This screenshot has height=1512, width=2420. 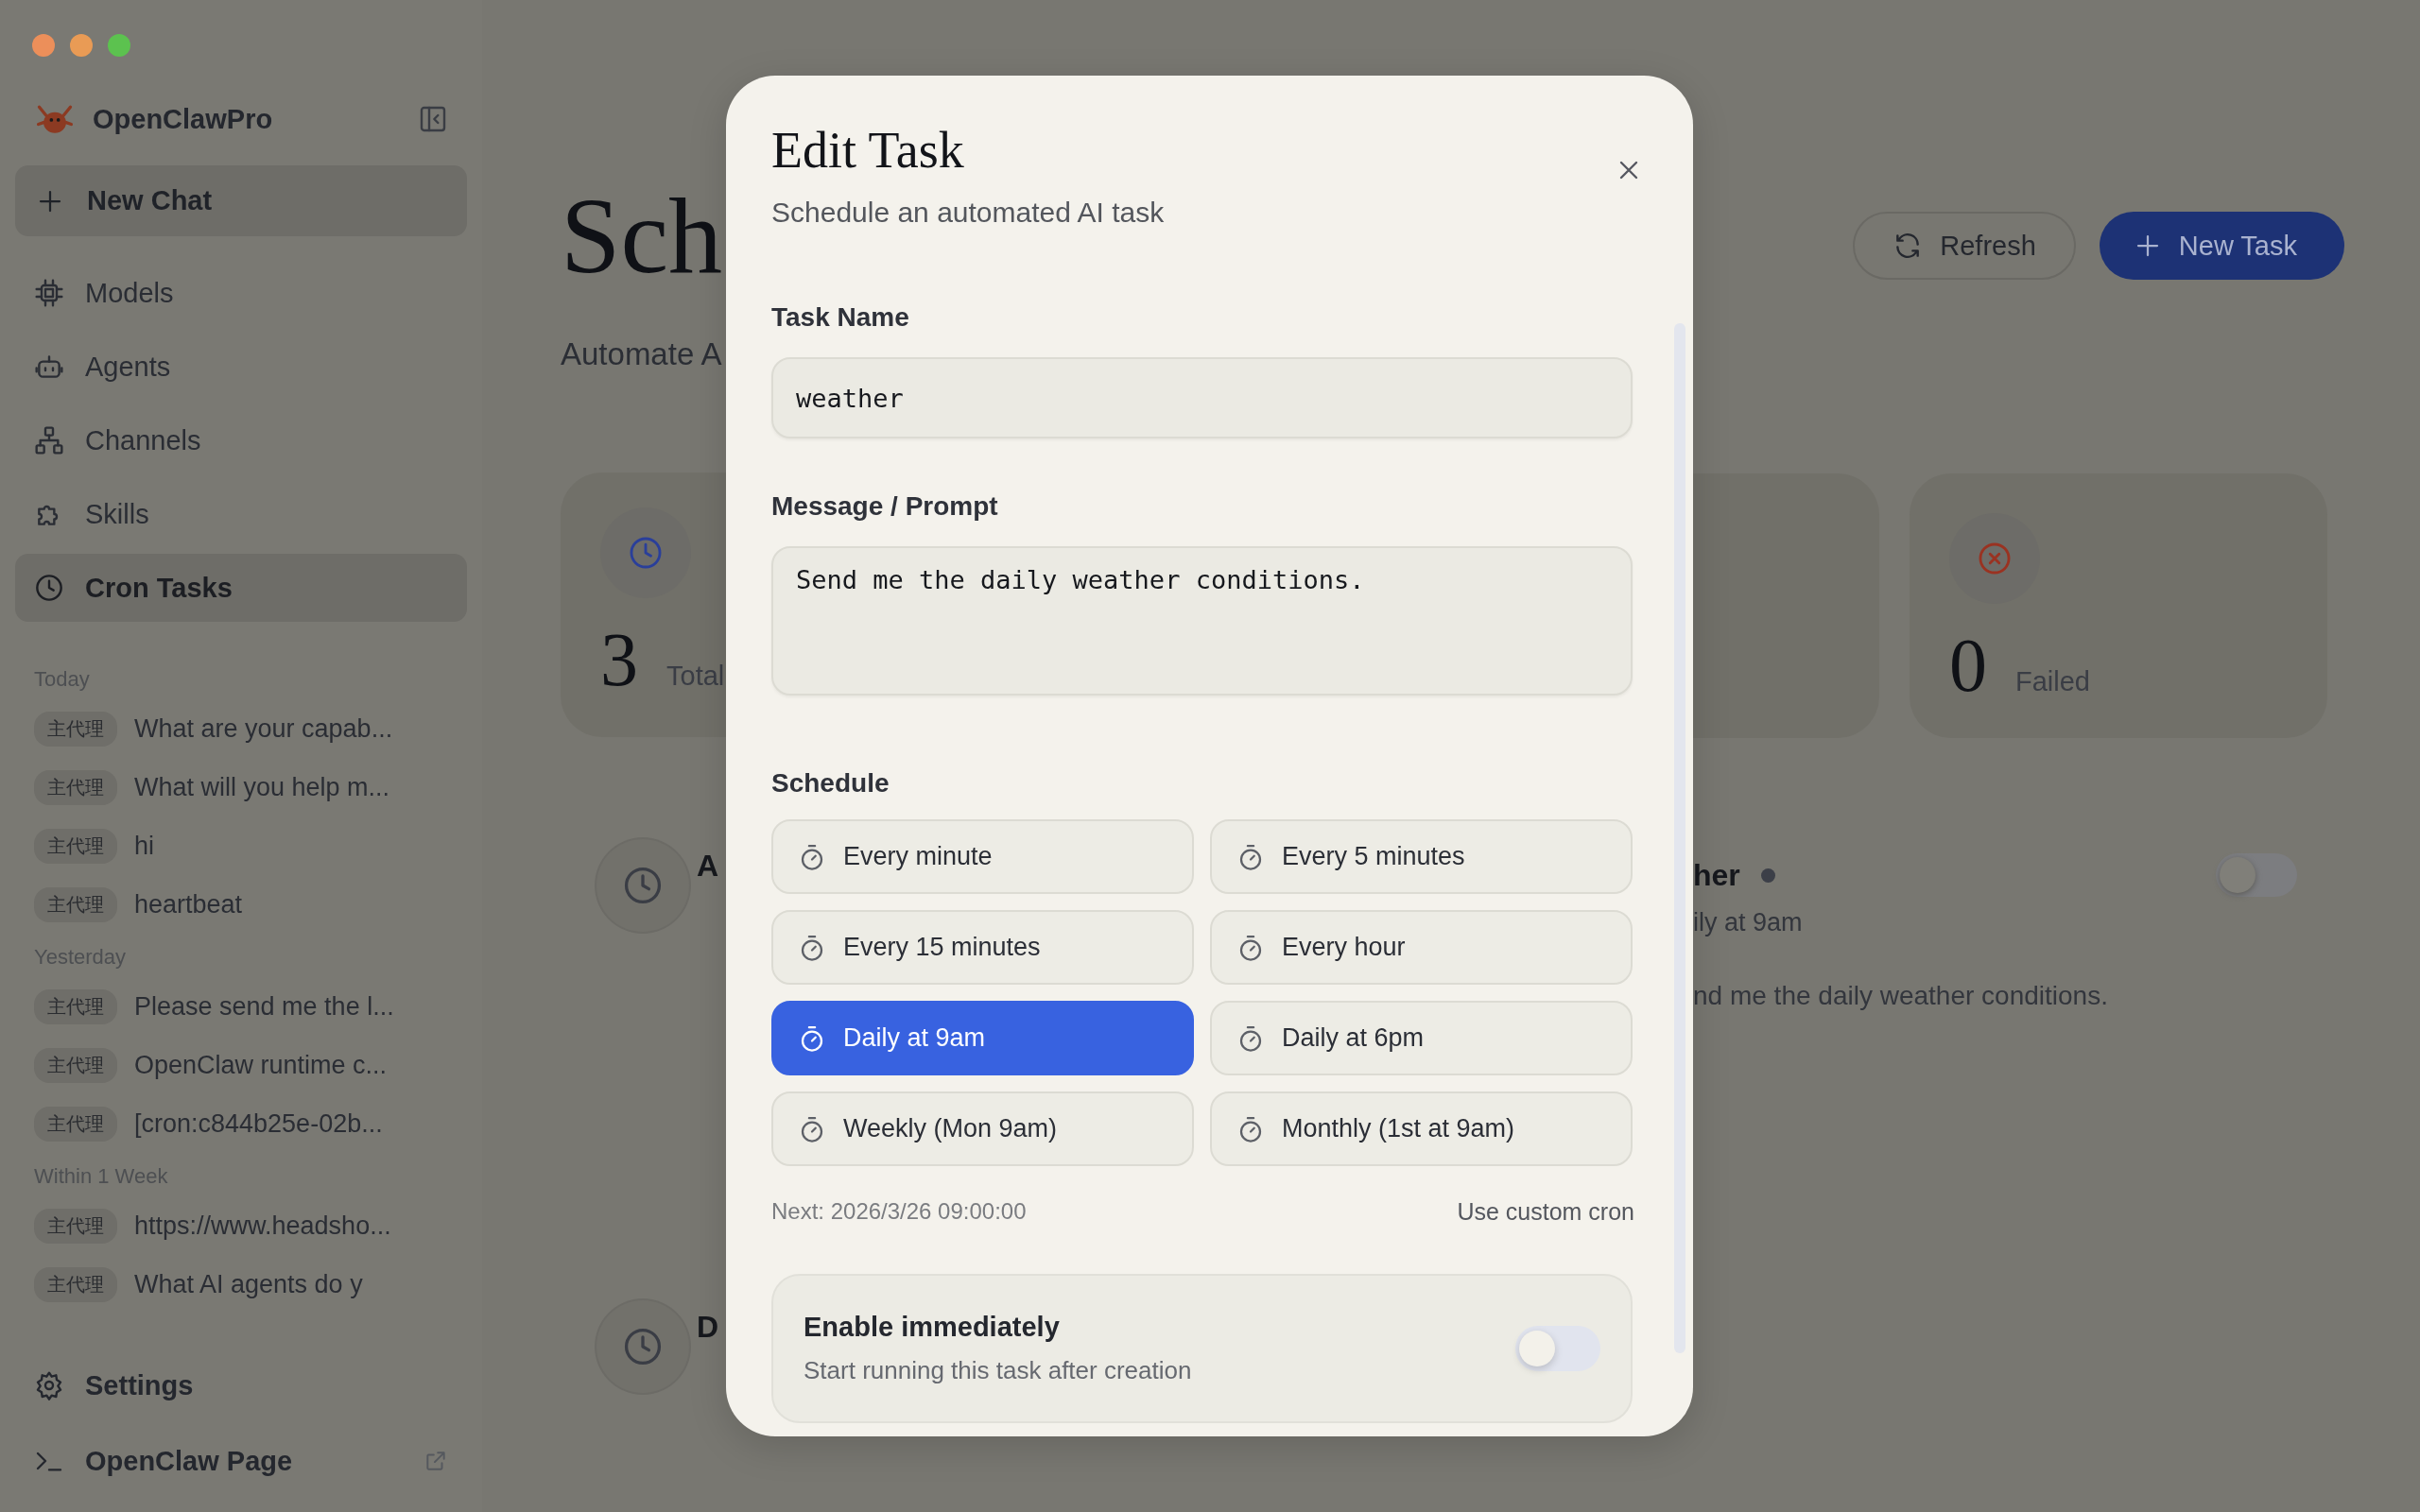 What do you see at coordinates (244, 1461) in the screenshot?
I see `openclaw-page-link: OpenClaw Page` at bounding box center [244, 1461].